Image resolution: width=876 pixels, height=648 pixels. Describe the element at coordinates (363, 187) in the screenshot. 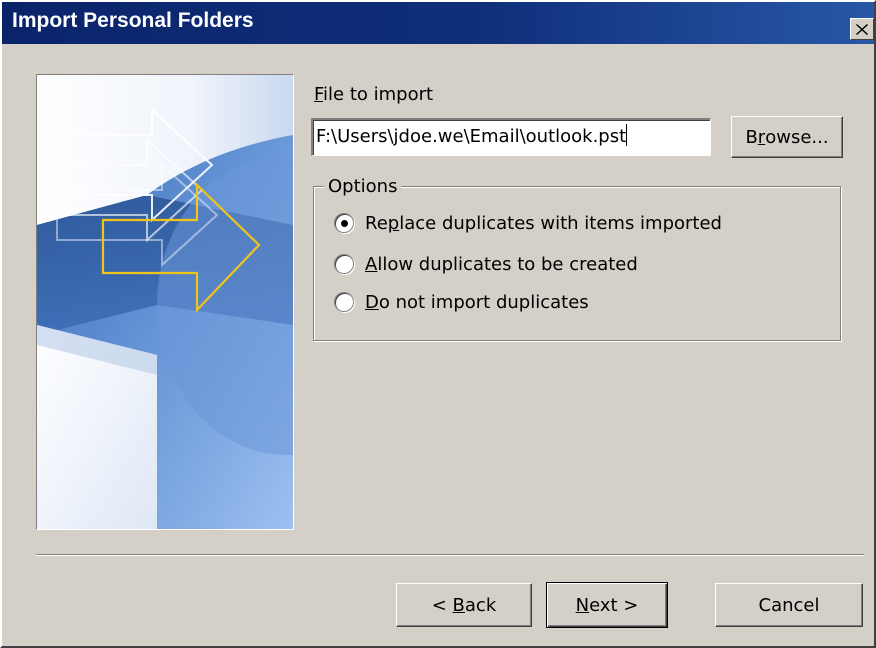

I see `options-legend: Options` at that location.